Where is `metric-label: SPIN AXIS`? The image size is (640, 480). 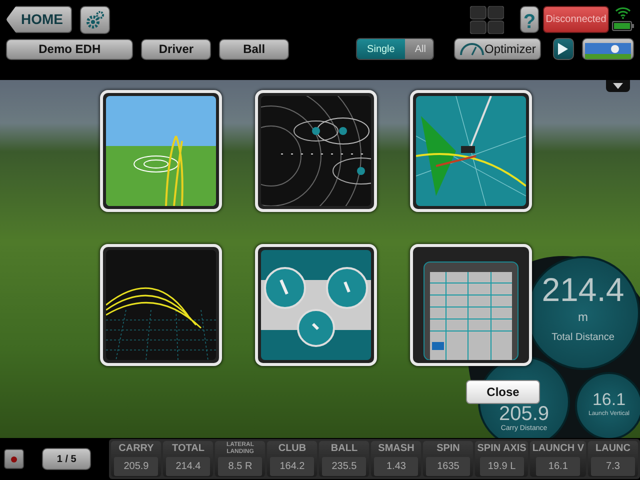 metric-label: SPIN AXIS is located at coordinates (501, 449).